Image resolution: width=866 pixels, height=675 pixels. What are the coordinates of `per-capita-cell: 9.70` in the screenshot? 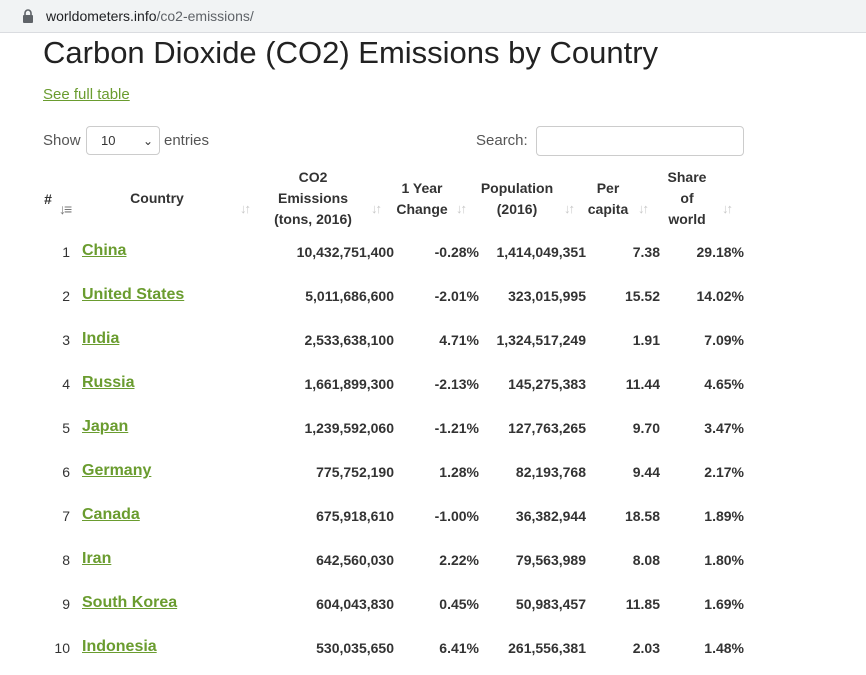 It's located at (646, 428).